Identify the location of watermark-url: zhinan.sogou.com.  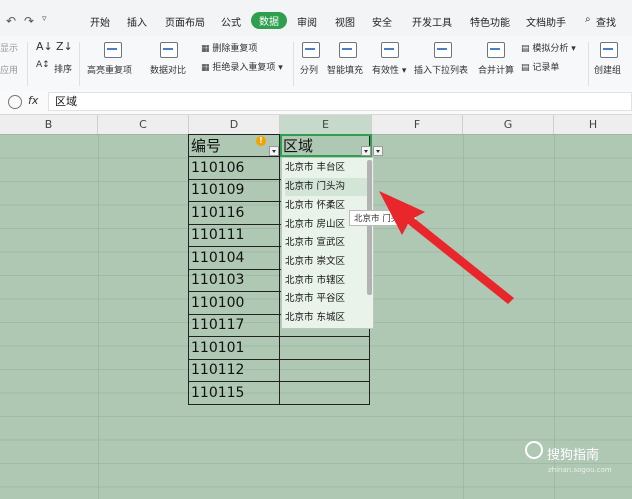
(580, 470).